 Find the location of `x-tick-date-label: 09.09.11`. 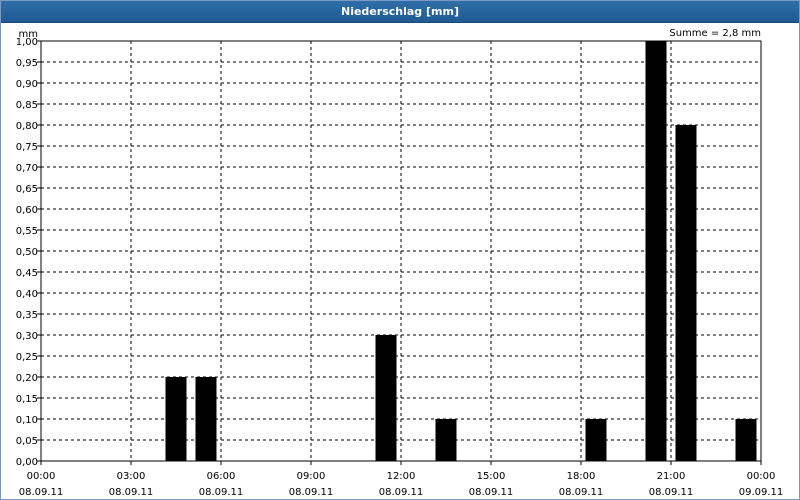

x-tick-date-label: 09.09.11 is located at coordinates (761, 492).